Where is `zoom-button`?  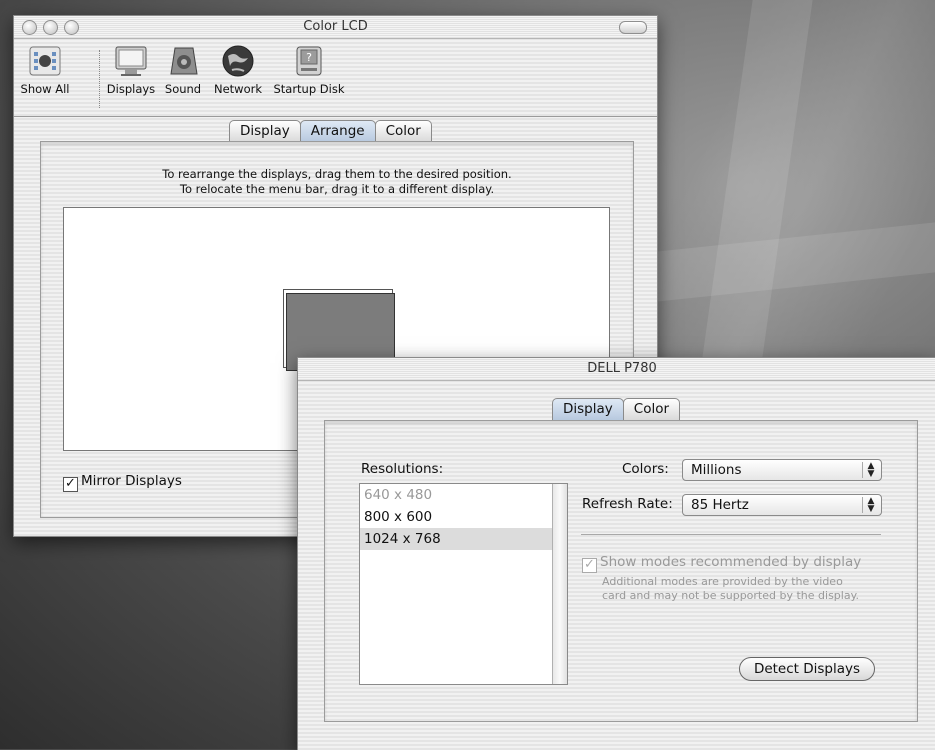
zoom-button is located at coordinates (71, 27).